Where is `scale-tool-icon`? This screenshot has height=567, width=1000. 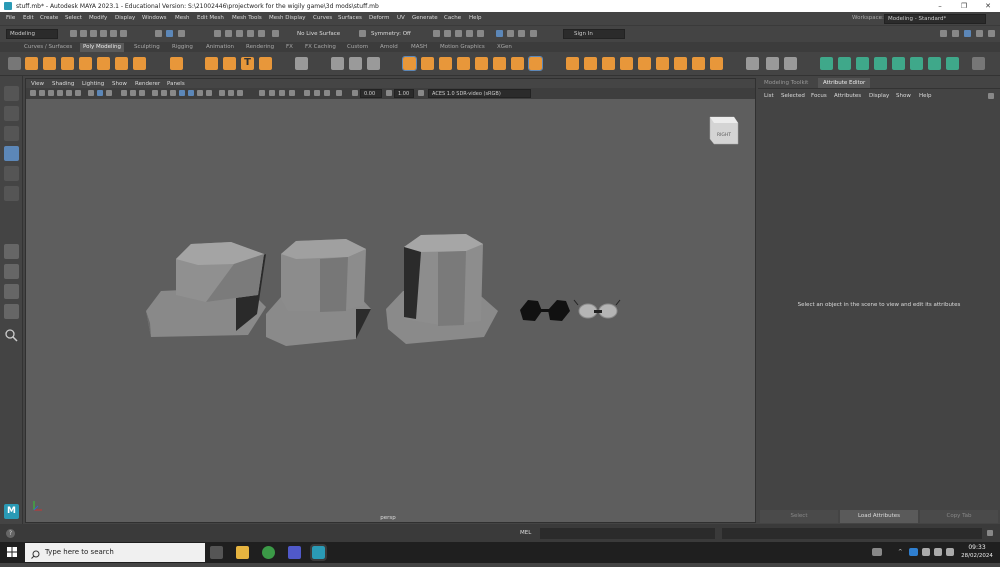
scale-tool-icon is located at coordinates (11, 193).